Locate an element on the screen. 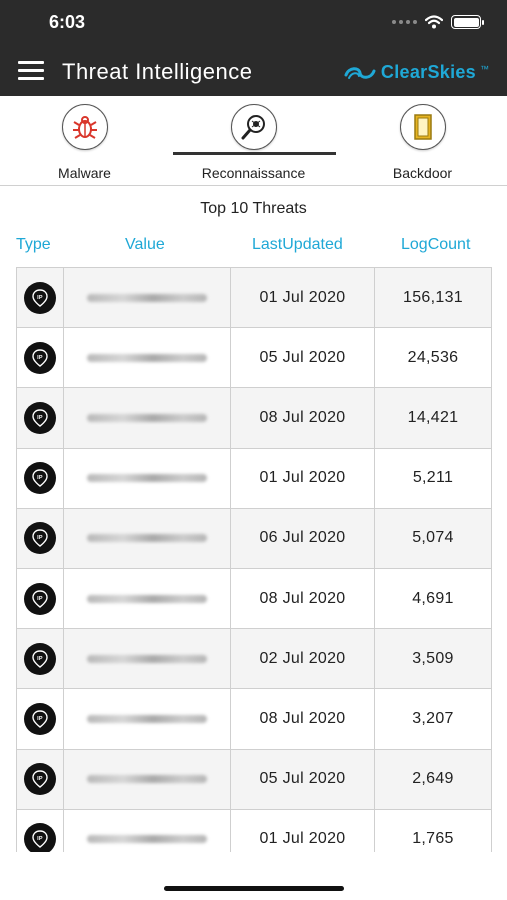 This screenshot has height=900, width=507. column-header-last-updated: LastUpdated is located at coordinates (297, 245).